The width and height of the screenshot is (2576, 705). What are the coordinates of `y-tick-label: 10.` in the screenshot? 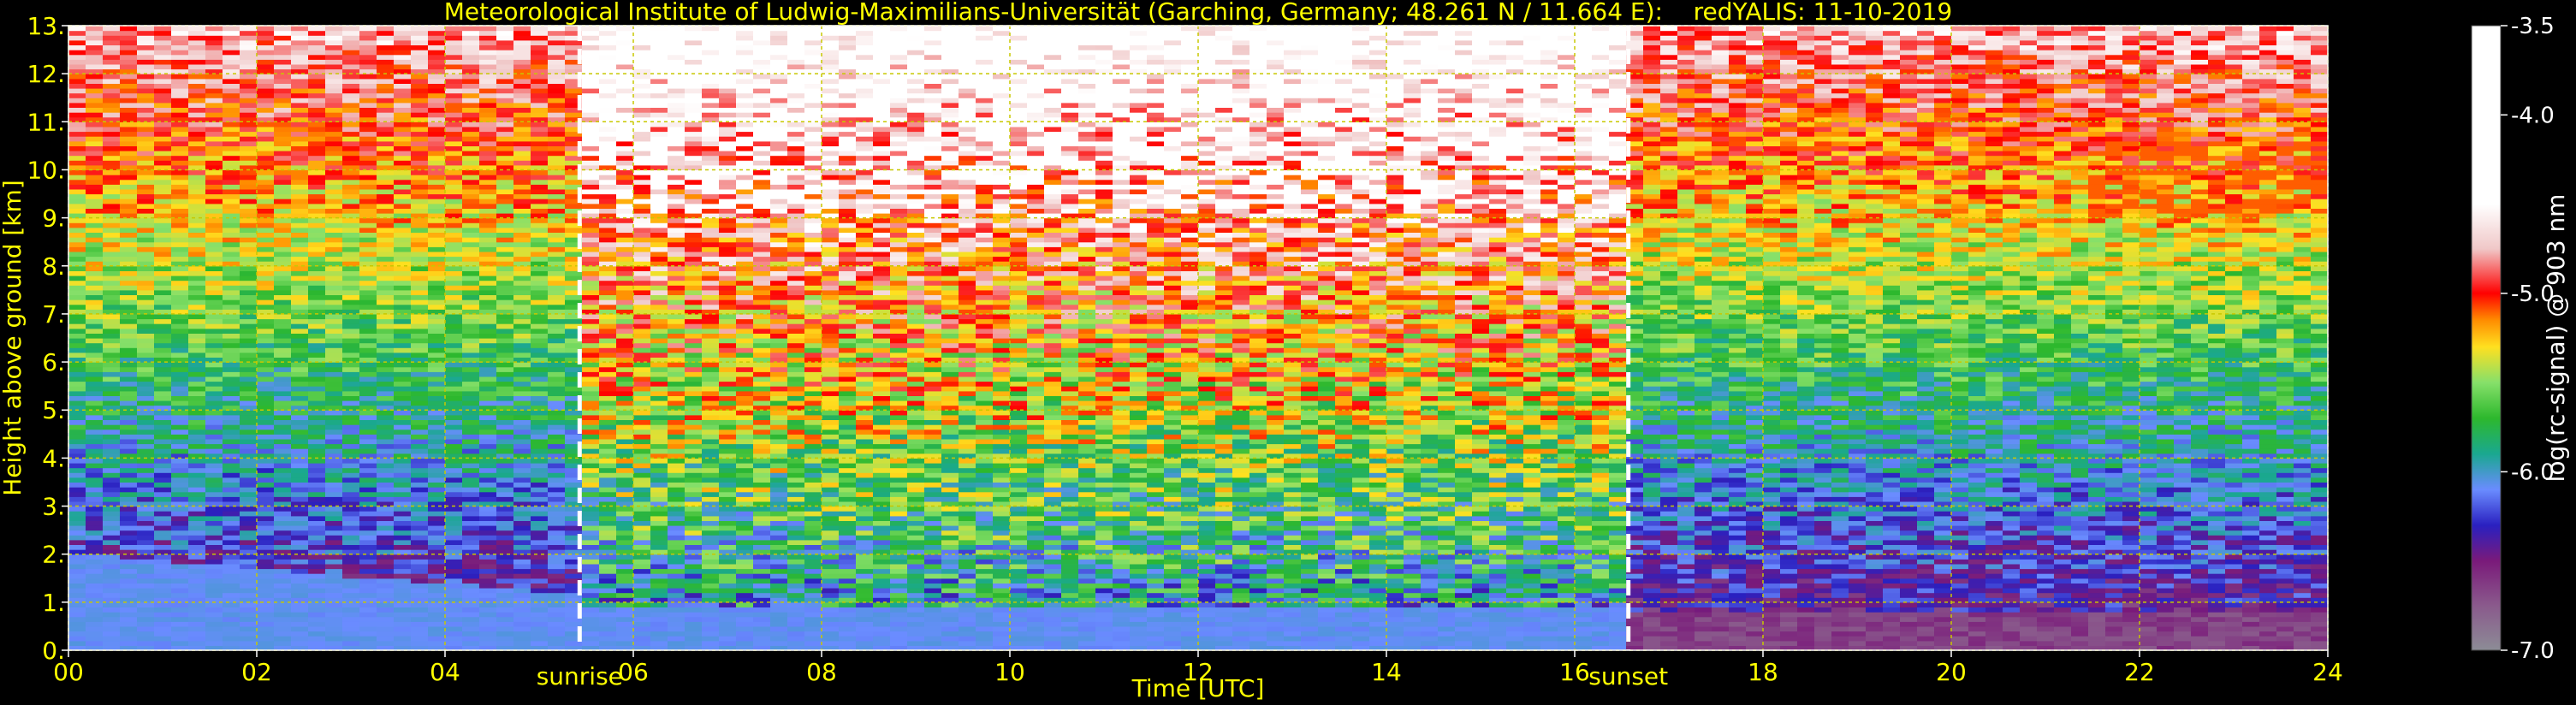 It's located at (46, 170).